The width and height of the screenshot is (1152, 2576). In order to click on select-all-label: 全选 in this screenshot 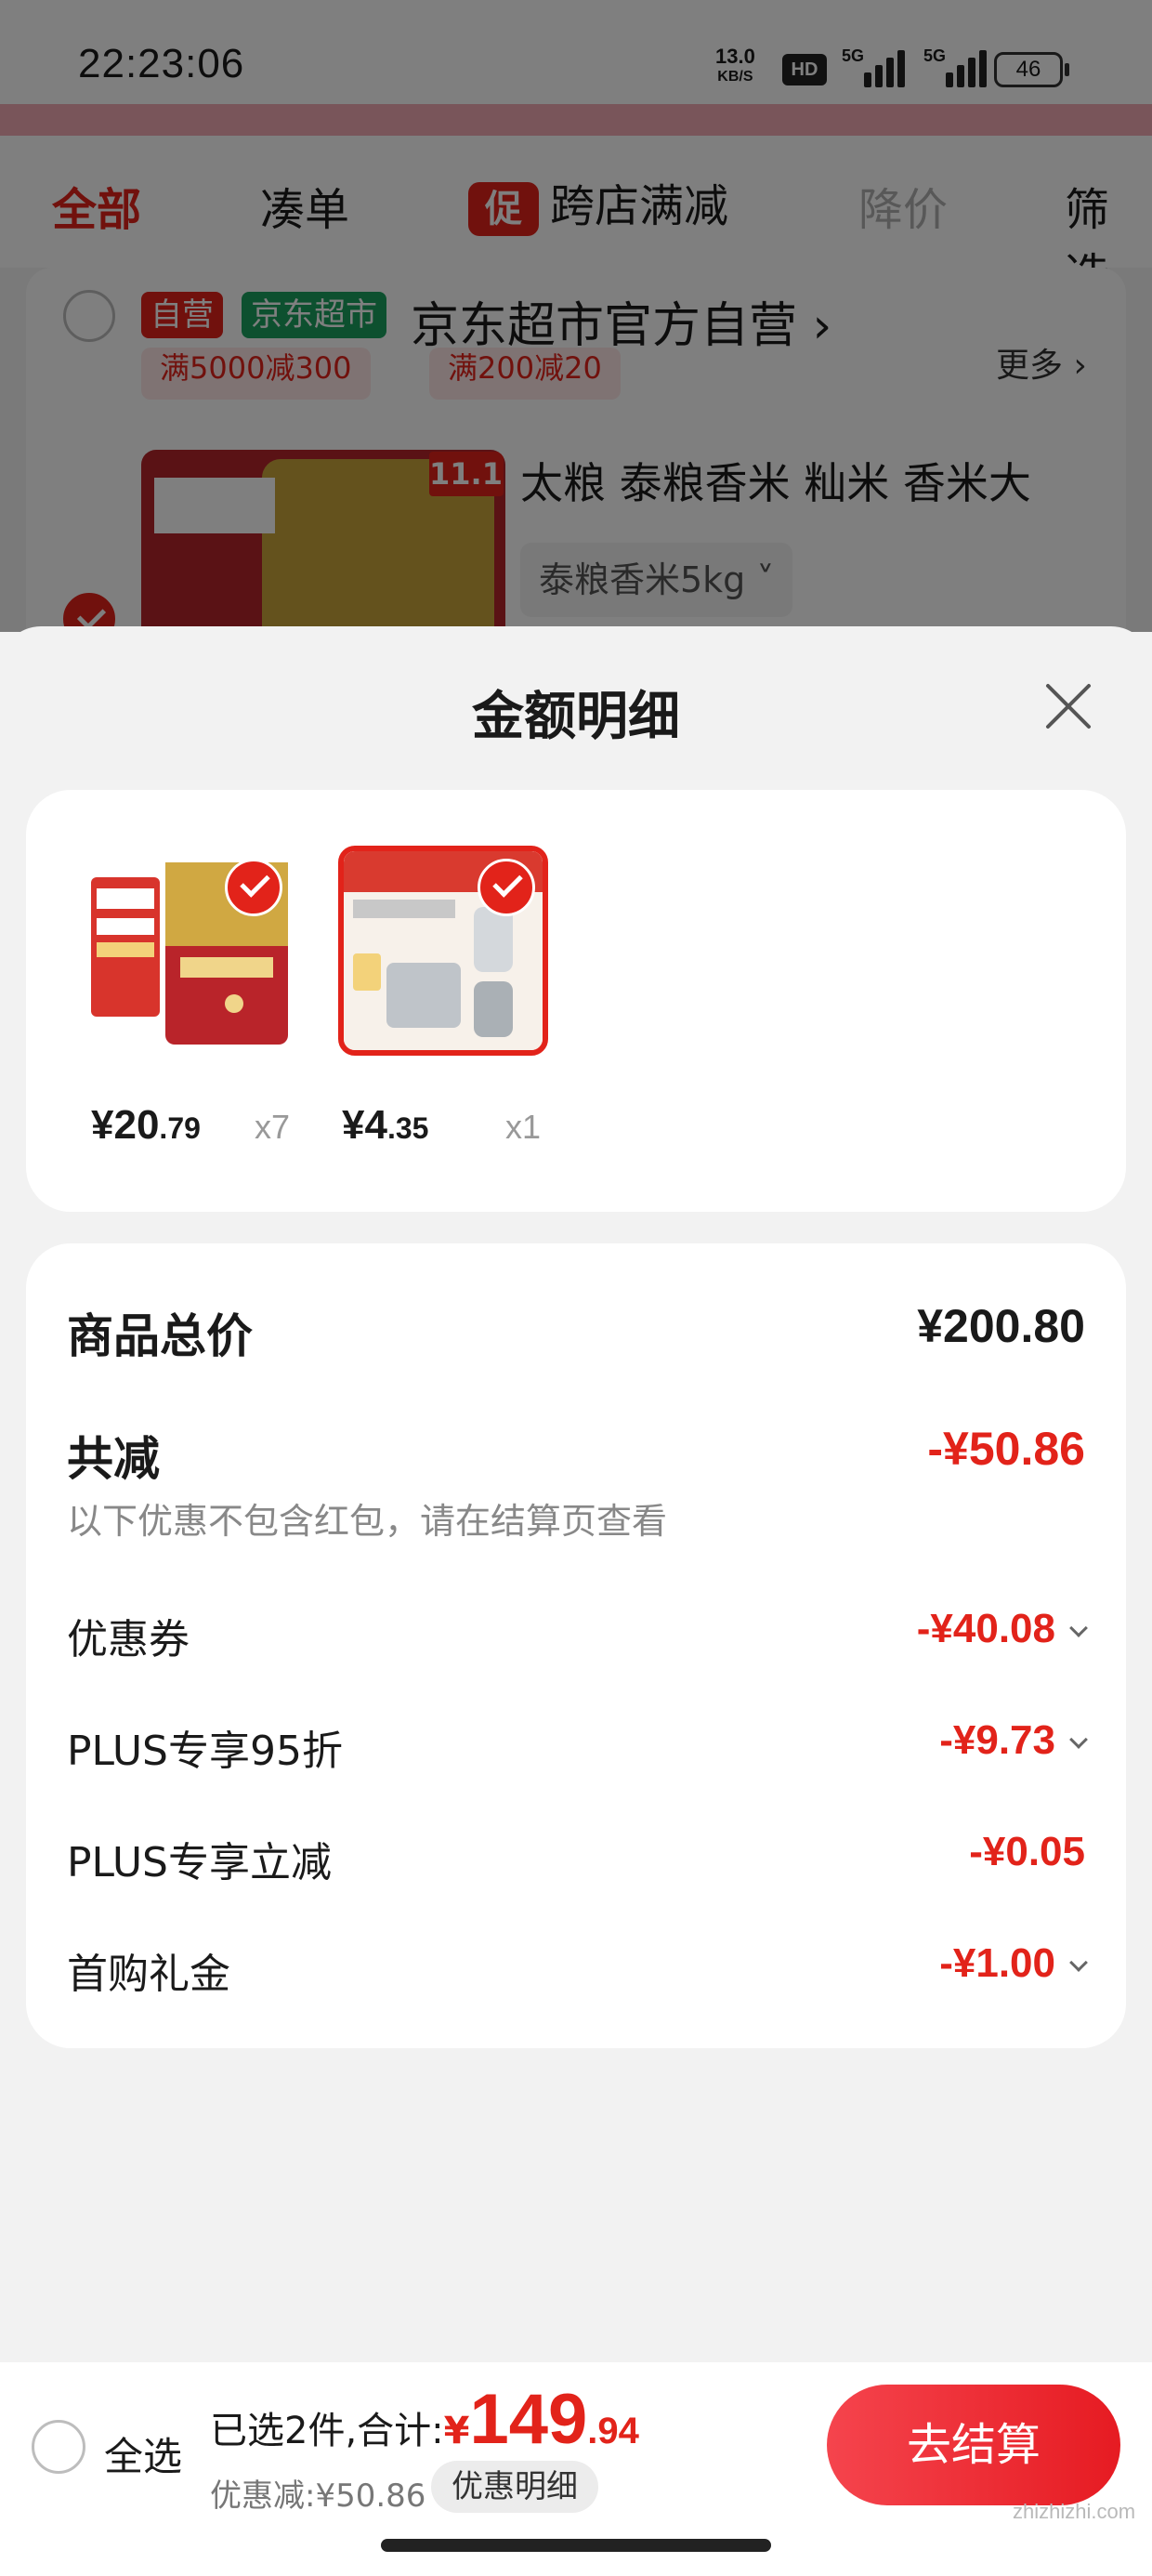, I will do `click(143, 2453)`.